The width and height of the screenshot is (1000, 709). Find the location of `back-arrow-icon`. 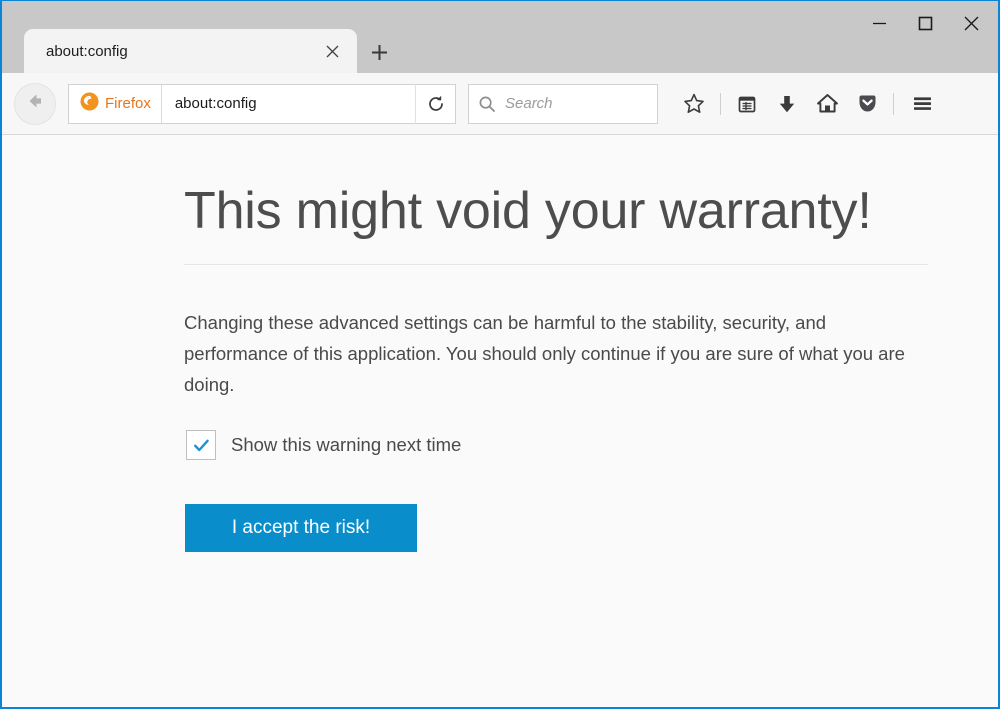

back-arrow-icon is located at coordinates (35, 103).